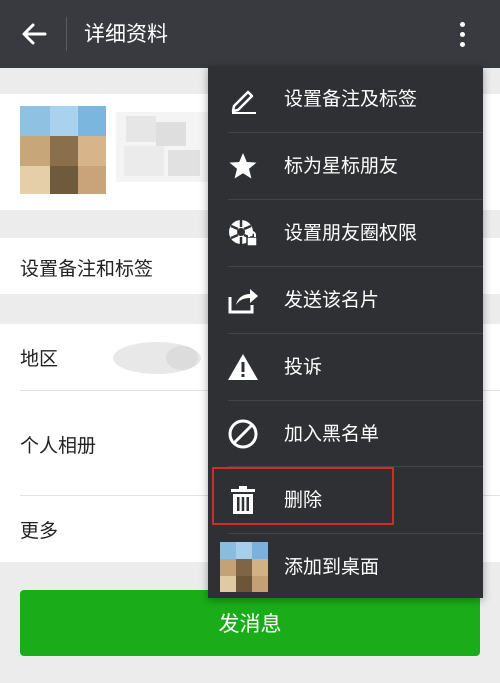 The width and height of the screenshot is (500, 683). I want to click on moments-permission-icon, so click(243, 233).